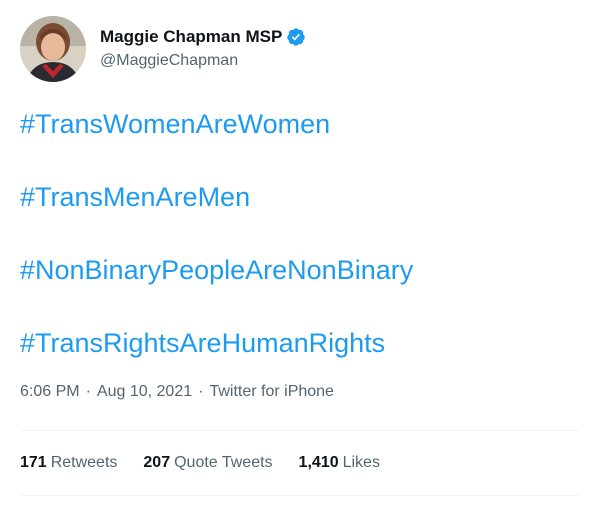  I want to click on tweet-time: 6:06 PM, so click(50, 392).